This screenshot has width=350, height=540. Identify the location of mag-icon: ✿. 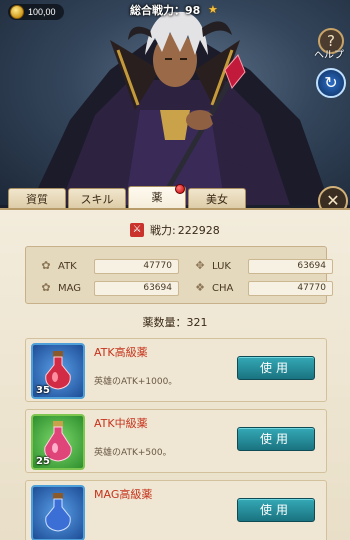
(46, 287).